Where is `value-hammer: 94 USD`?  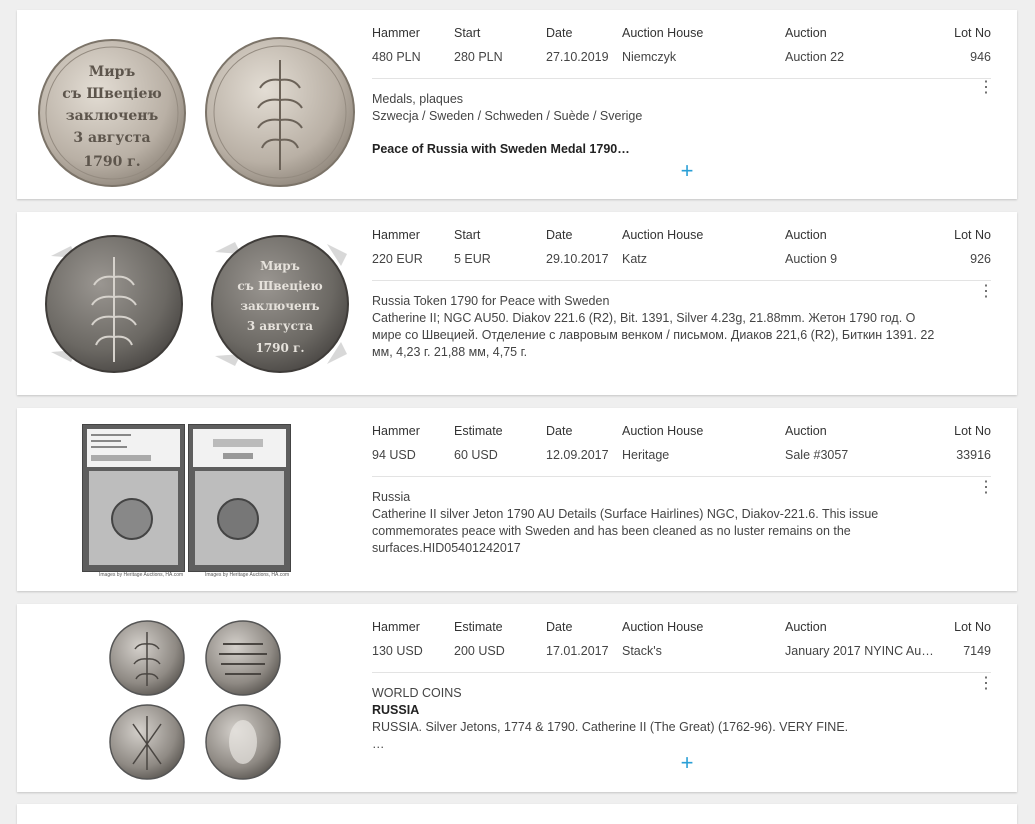 value-hammer: 94 USD is located at coordinates (394, 455).